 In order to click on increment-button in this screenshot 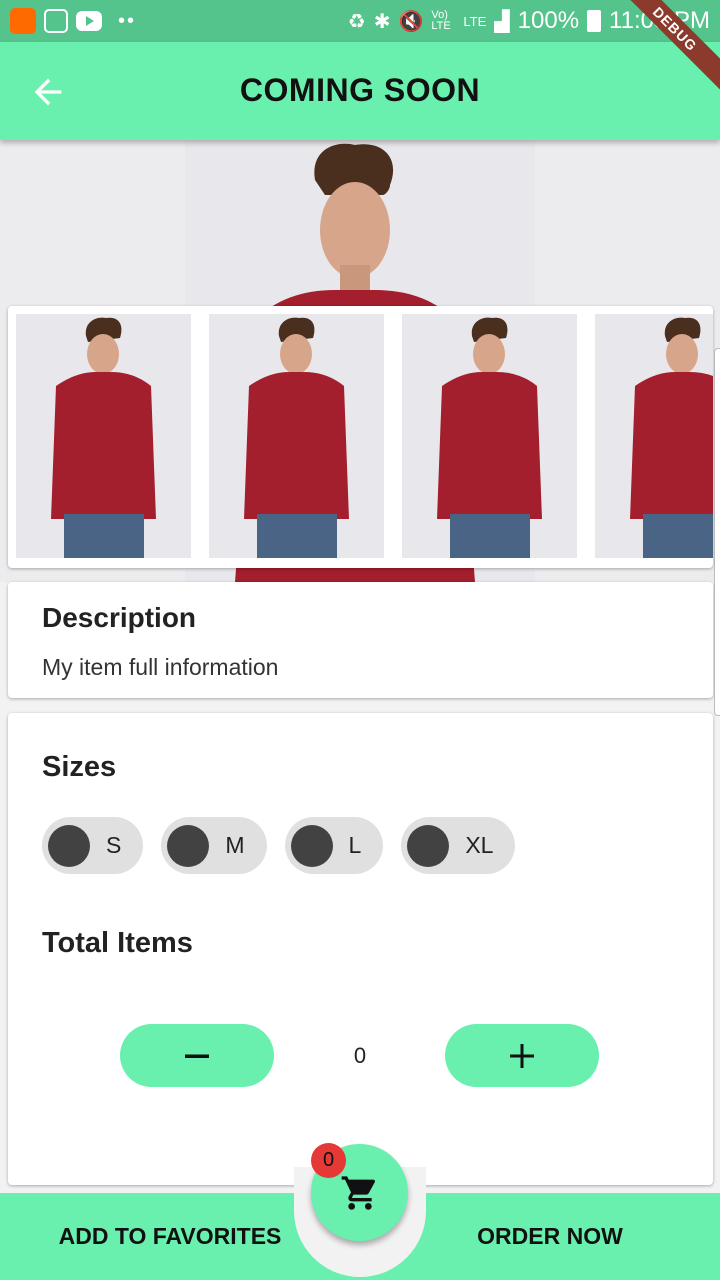, I will do `click(522, 1055)`.